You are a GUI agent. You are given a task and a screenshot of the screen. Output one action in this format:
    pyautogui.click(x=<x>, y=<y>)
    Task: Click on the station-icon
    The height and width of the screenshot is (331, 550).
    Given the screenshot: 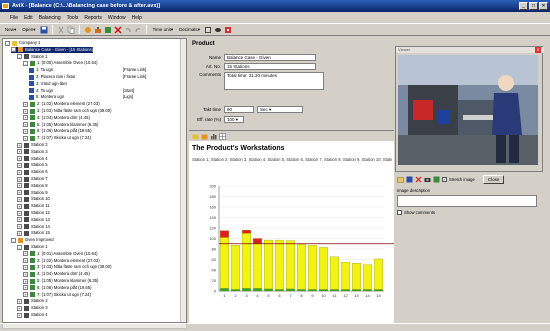 What is the action you would take?
    pyautogui.click(x=98, y=30)
    